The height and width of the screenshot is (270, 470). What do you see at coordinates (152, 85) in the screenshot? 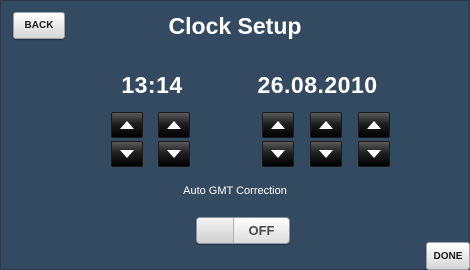
I see `time-display: 13:14` at bounding box center [152, 85].